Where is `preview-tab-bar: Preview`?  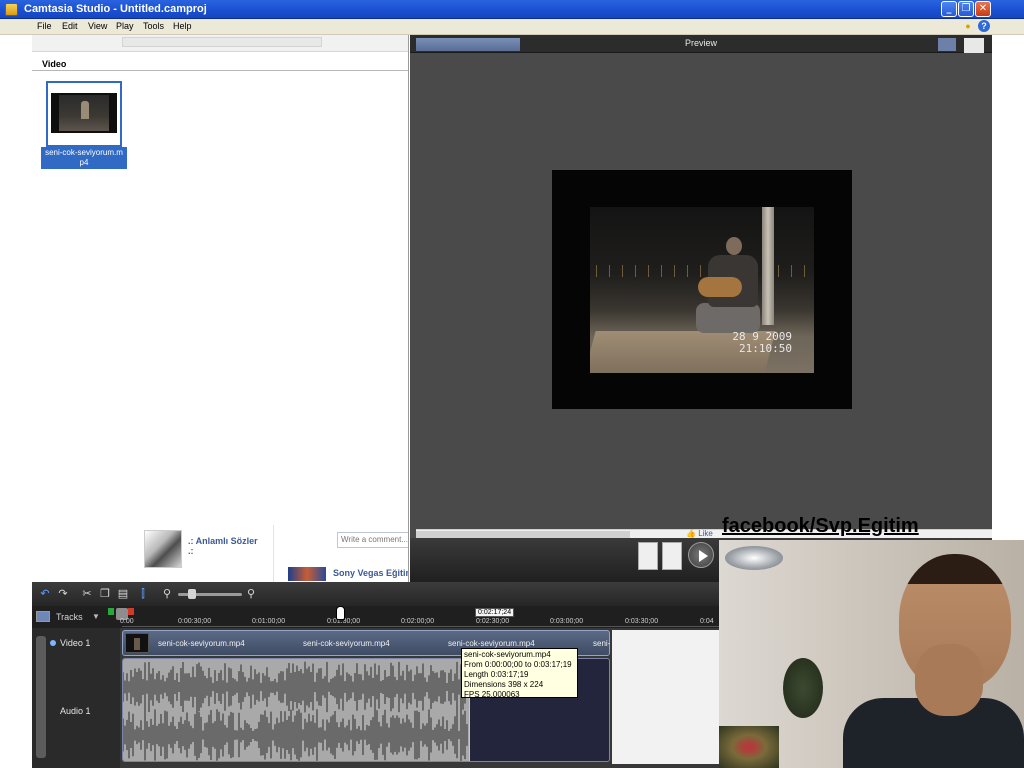 preview-tab-bar: Preview is located at coordinates (701, 44).